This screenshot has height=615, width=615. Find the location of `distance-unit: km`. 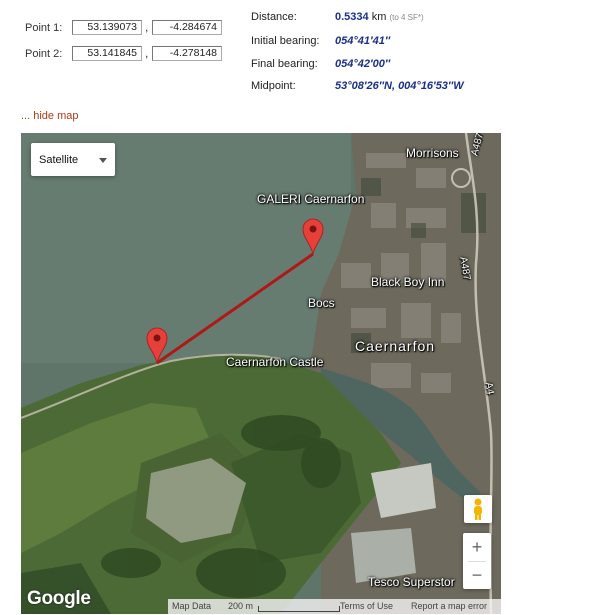

distance-unit: km is located at coordinates (379, 17).